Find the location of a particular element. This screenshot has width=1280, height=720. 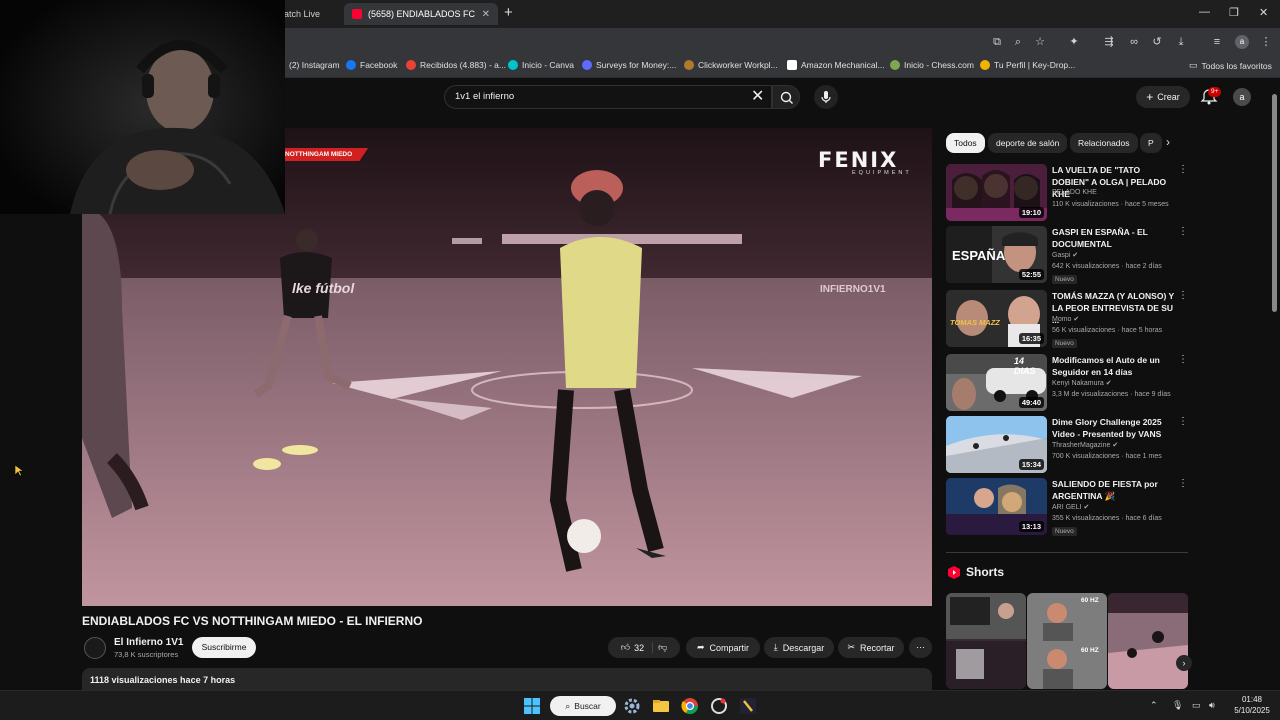

youtube-favicon-icon is located at coordinates (357, 14).